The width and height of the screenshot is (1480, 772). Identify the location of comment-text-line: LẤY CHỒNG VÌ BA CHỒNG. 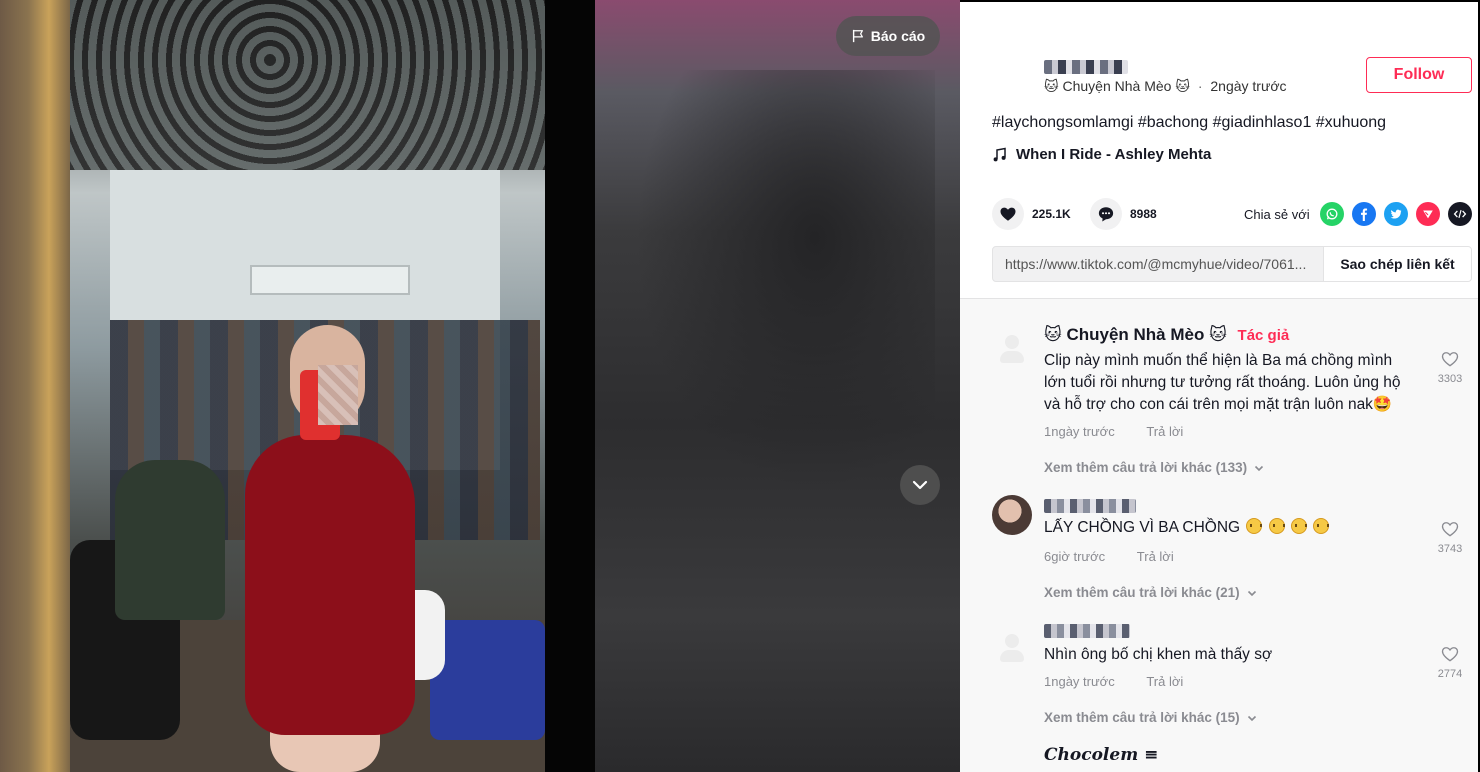
(1229, 528).